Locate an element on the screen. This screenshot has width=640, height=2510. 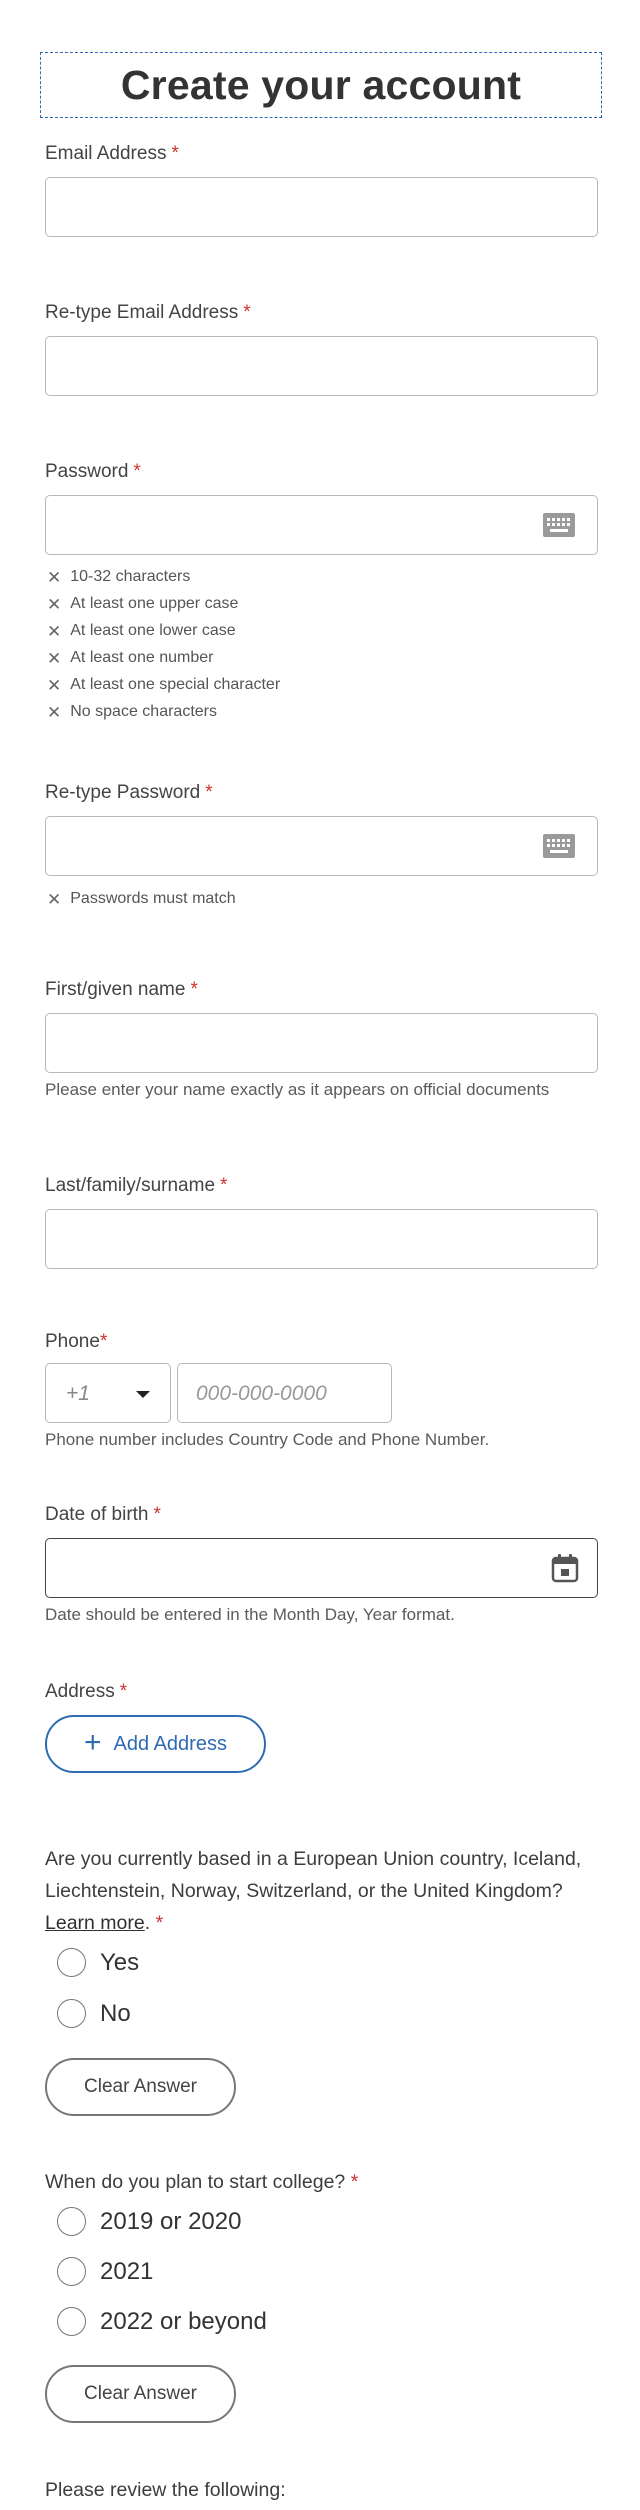
radio-option-2021: 2021 is located at coordinates (105, 2271).